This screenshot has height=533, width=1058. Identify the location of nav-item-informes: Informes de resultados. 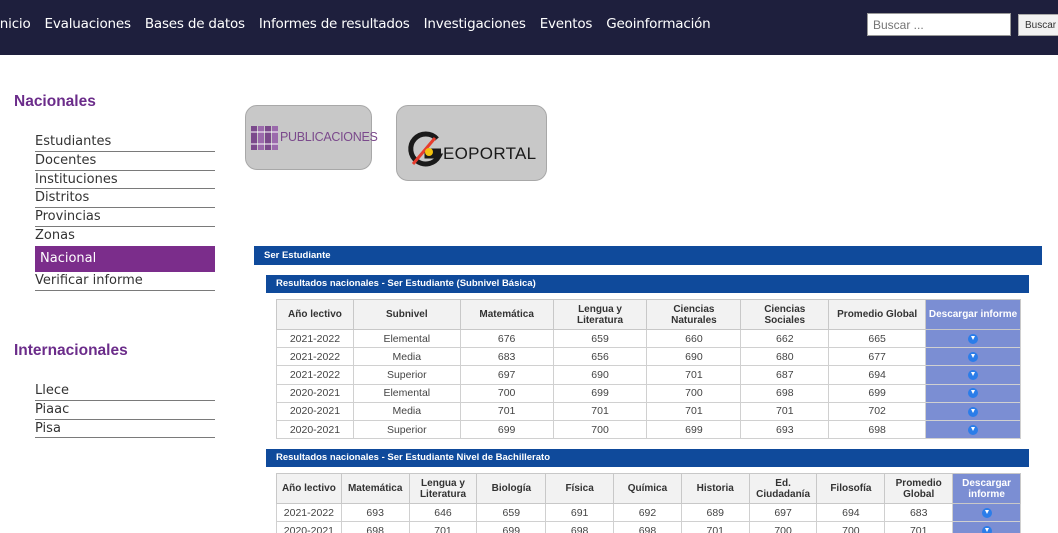
(334, 24).